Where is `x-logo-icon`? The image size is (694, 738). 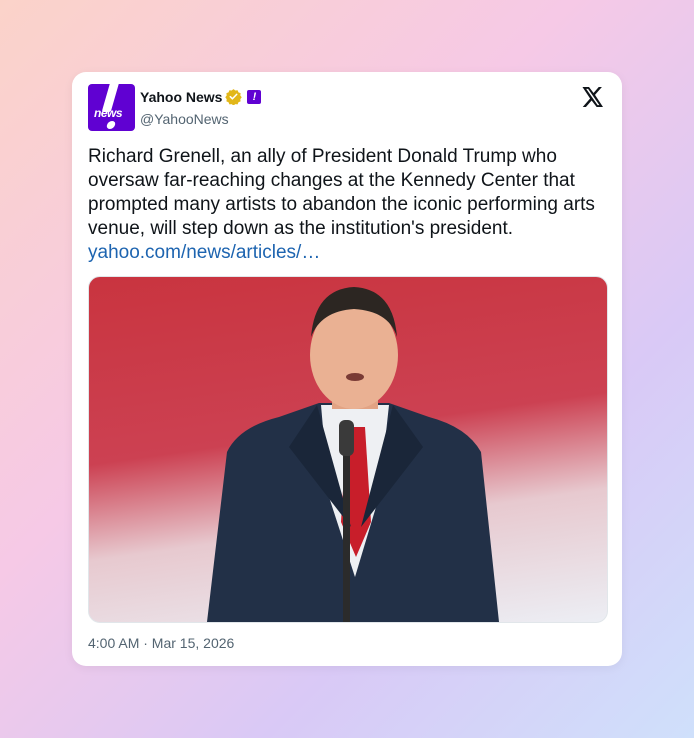
x-logo-icon is located at coordinates (593, 97).